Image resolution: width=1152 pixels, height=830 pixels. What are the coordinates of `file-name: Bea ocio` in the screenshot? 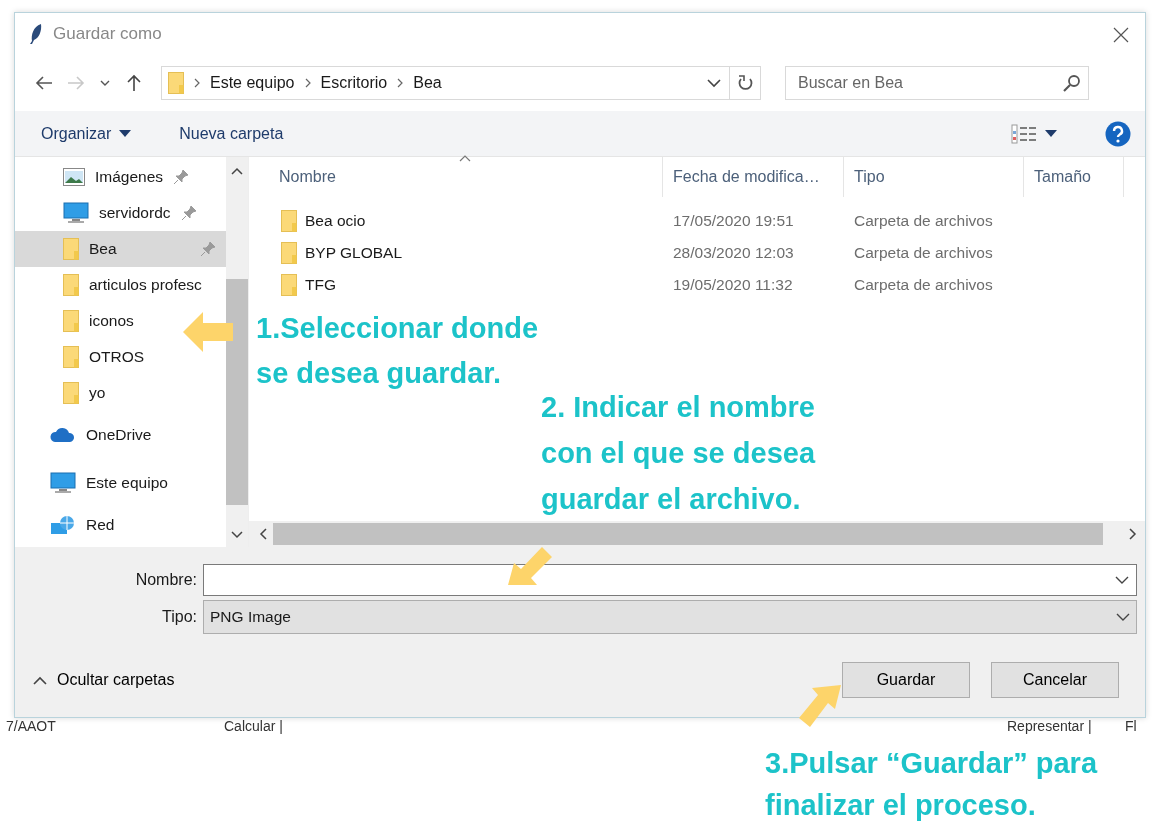 It's located at (335, 221).